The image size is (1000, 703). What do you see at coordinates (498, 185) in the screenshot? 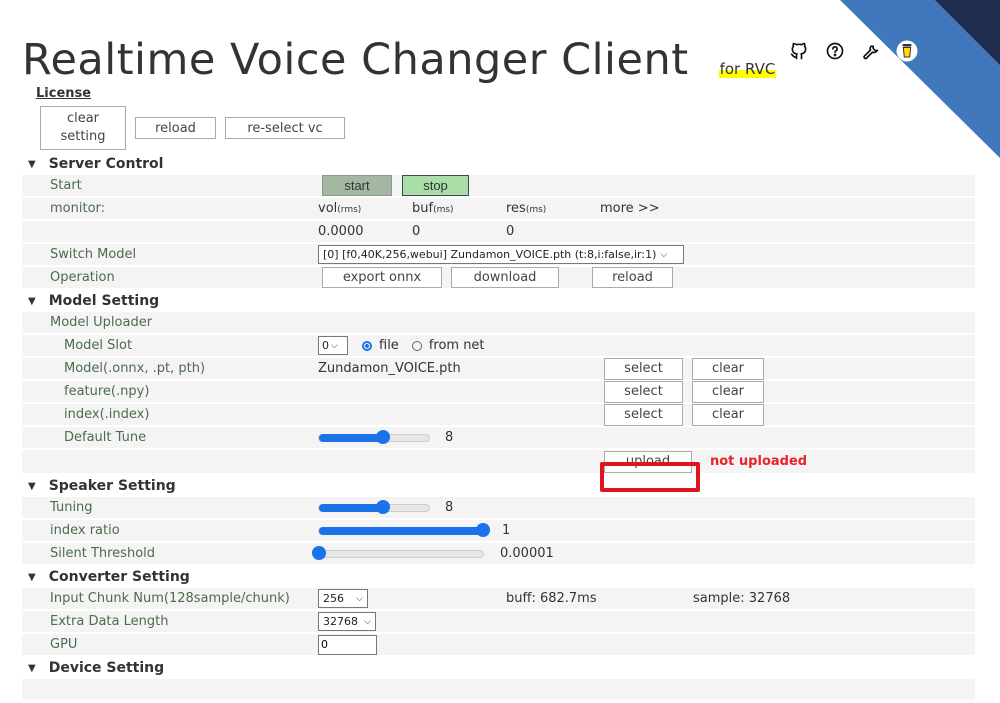
I see `row-start: Start start stop` at bounding box center [498, 185].